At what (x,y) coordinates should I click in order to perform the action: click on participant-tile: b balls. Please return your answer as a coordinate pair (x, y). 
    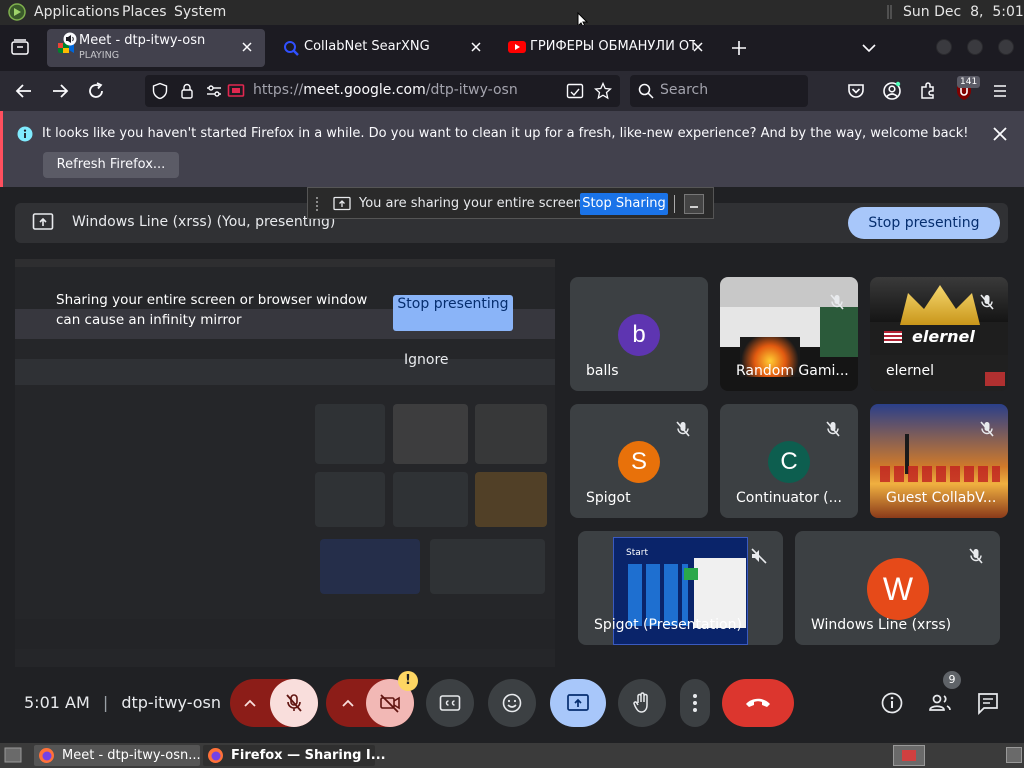
    Looking at the image, I should click on (639, 334).